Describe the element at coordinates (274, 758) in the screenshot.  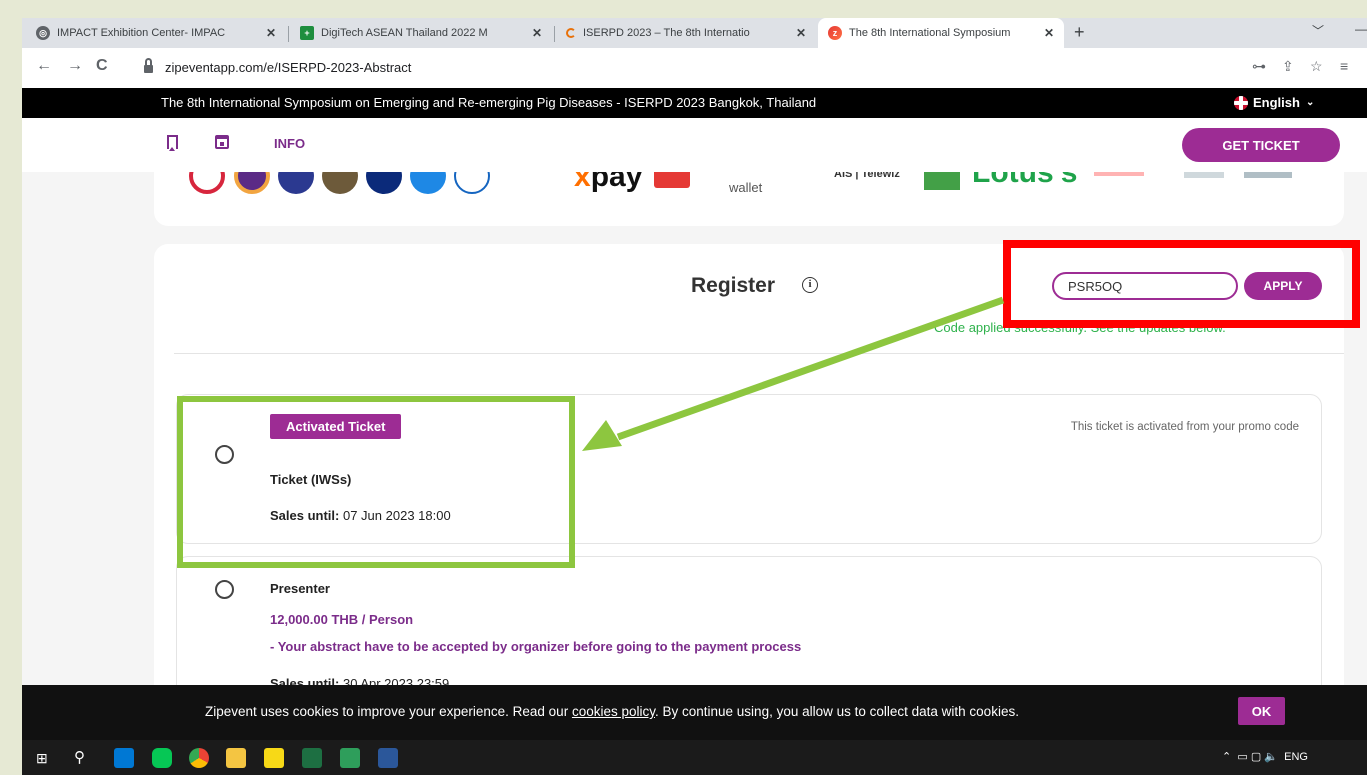
I see `sticky-notes-icon` at that location.